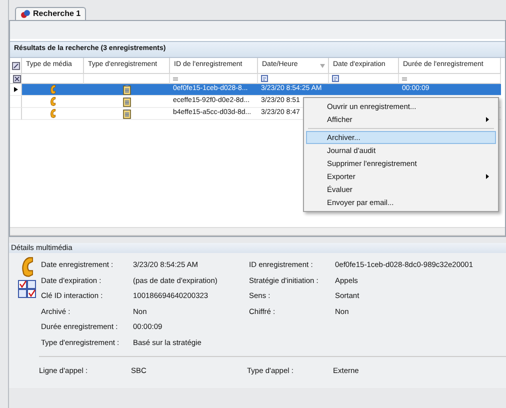 The image size is (506, 408). What do you see at coordinates (25, 14) in the screenshot?
I see `search-results-icon` at bounding box center [25, 14].